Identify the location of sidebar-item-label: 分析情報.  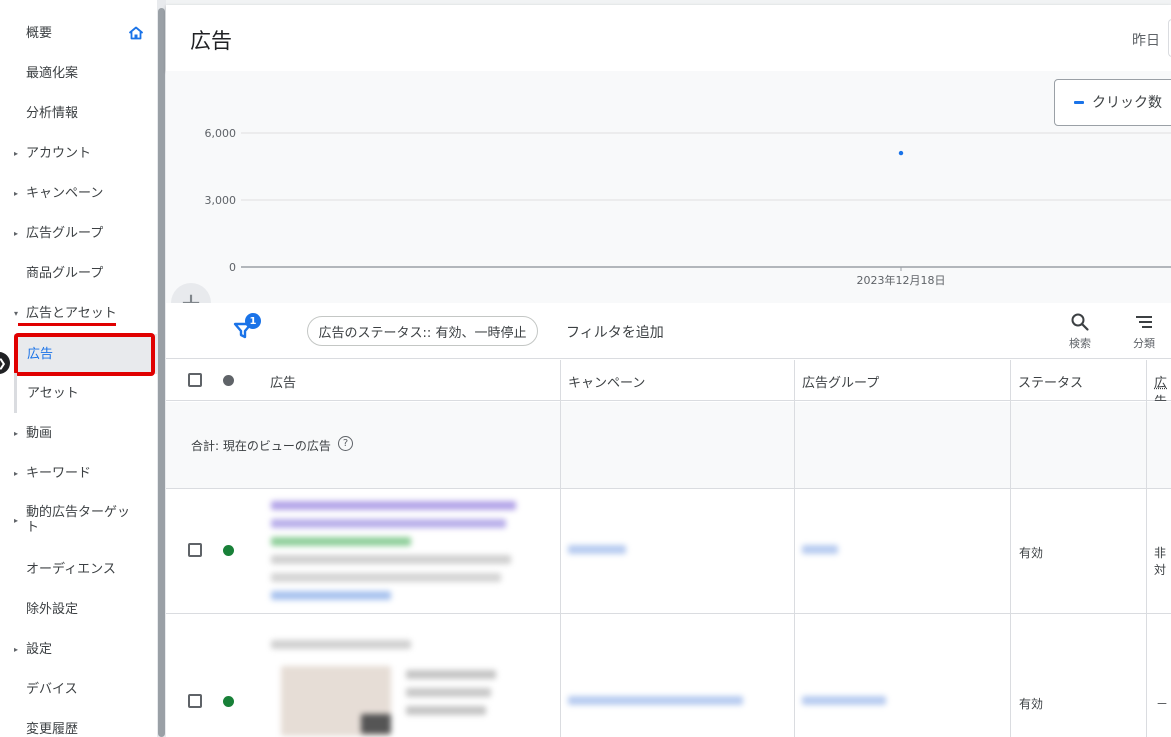
(52, 113).